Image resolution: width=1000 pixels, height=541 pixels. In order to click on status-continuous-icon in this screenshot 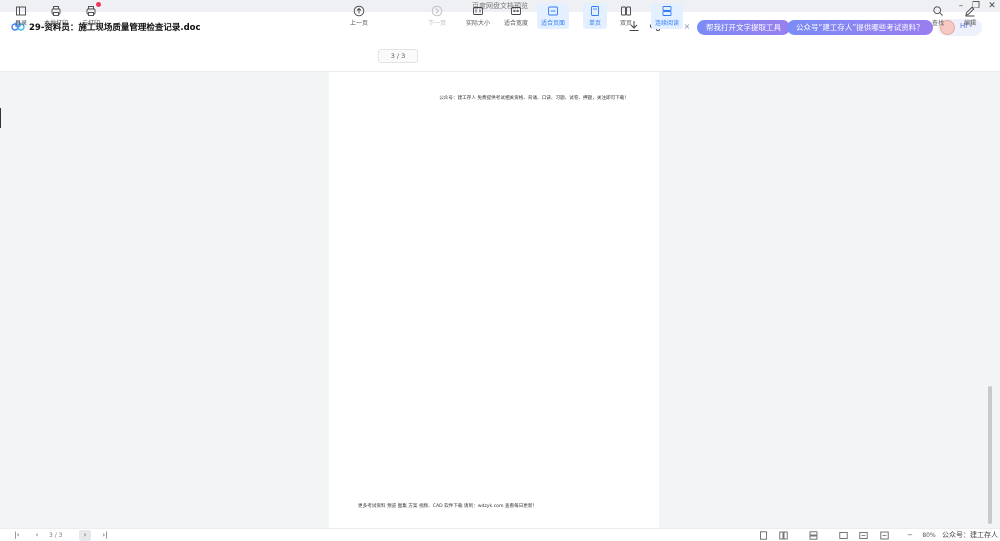, I will do `click(813, 535)`.